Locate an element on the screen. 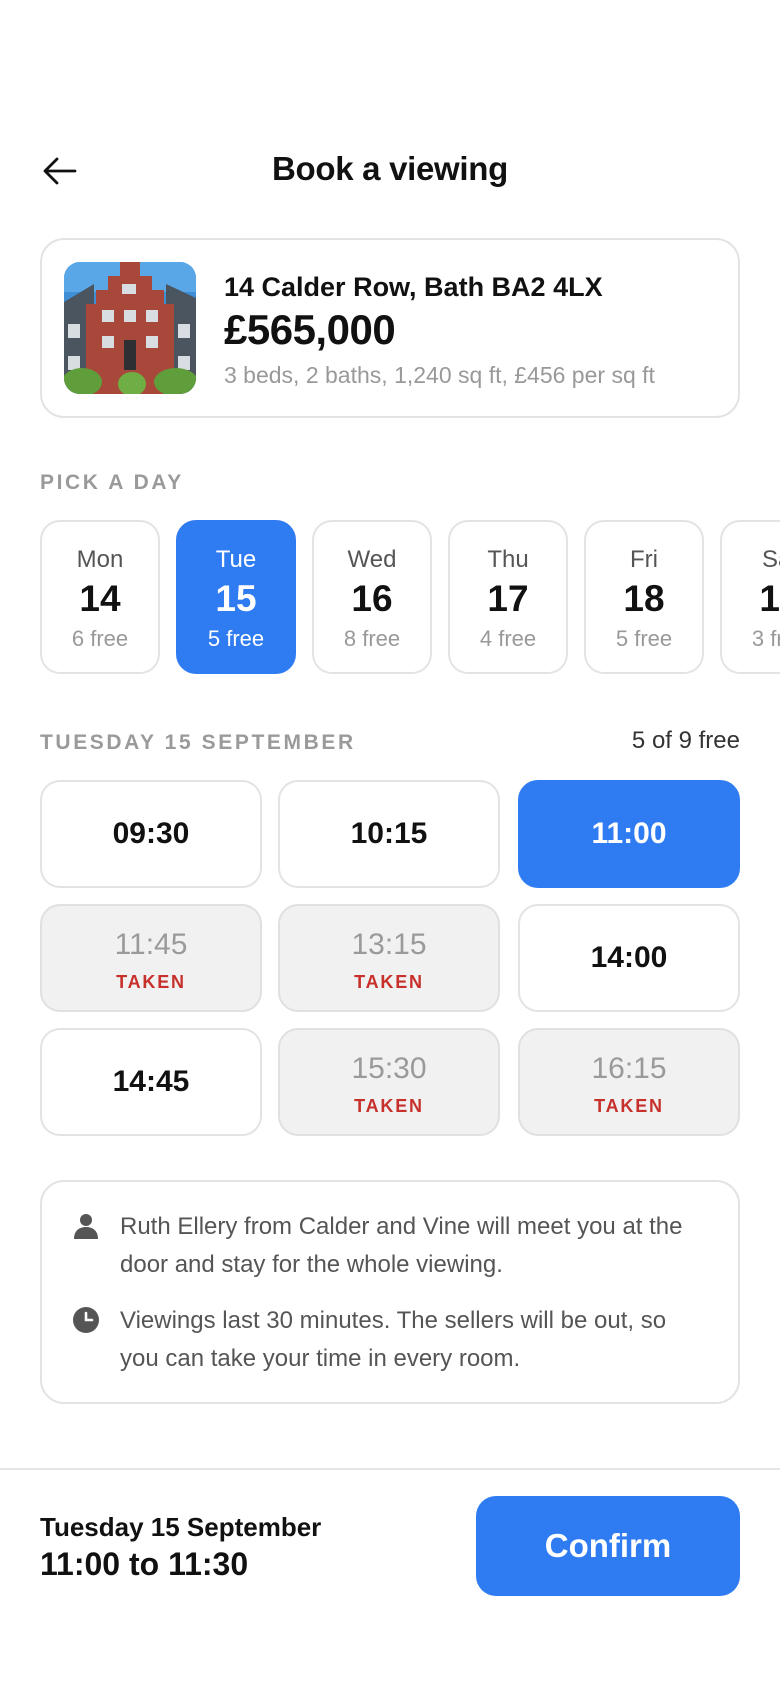 This screenshot has height=1688, width=780. day-card-selected: Tue 15 5 free is located at coordinates (236, 597).